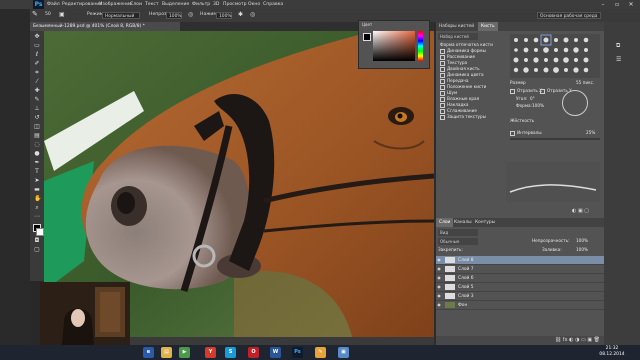 The height and width of the screenshot is (360, 640). What do you see at coordinates (569, 15) in the screenshot?
I see `workspace-select: Основная рабочая среда` at bounding box center [569, 15].